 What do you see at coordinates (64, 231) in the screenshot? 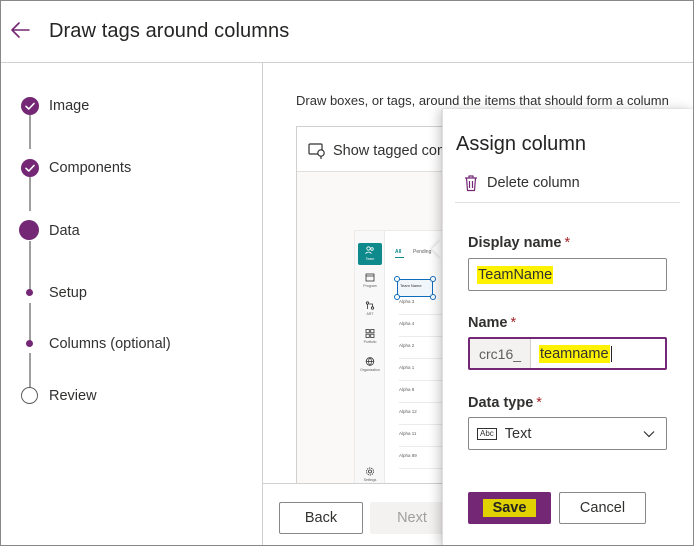
I see `step-label: Data` at bounding box center [64, 231].